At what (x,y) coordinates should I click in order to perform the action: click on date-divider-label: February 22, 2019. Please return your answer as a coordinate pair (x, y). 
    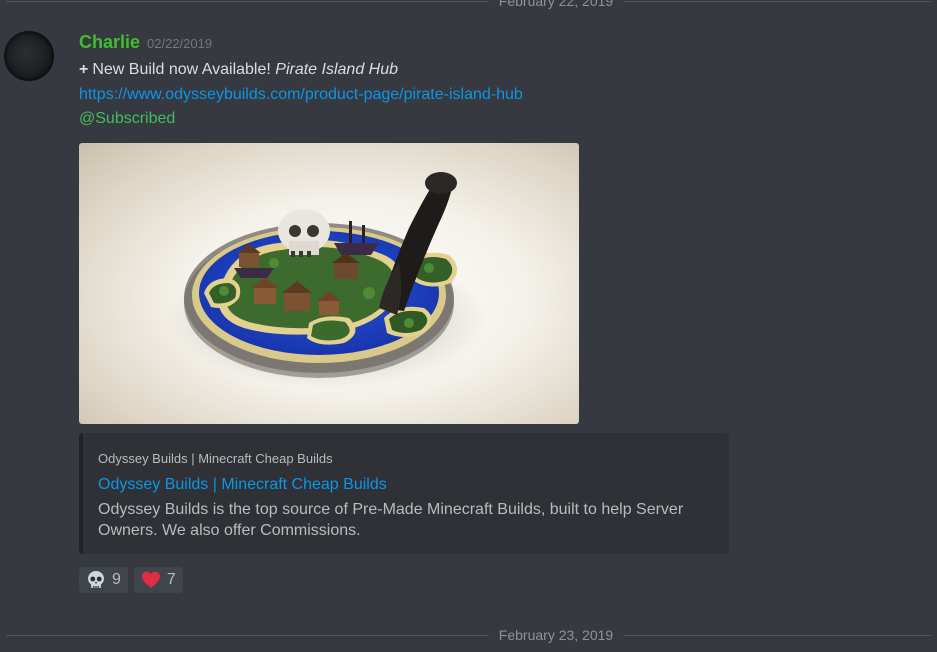
    Looking at the image, I should click on (556, 4).